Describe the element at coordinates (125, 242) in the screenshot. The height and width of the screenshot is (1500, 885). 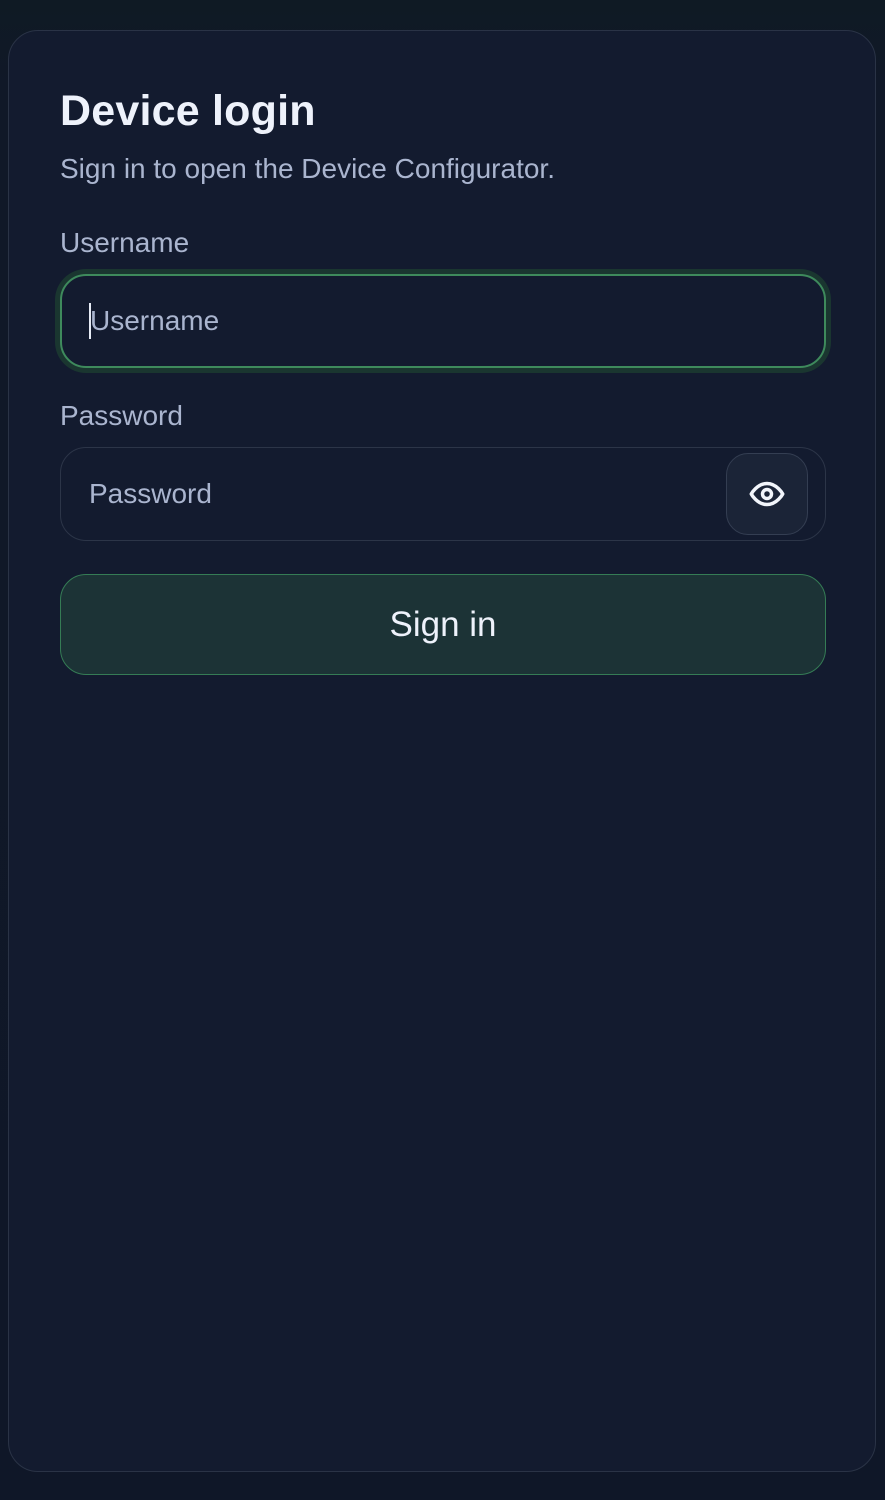
I see `username-label: Username` at that location.